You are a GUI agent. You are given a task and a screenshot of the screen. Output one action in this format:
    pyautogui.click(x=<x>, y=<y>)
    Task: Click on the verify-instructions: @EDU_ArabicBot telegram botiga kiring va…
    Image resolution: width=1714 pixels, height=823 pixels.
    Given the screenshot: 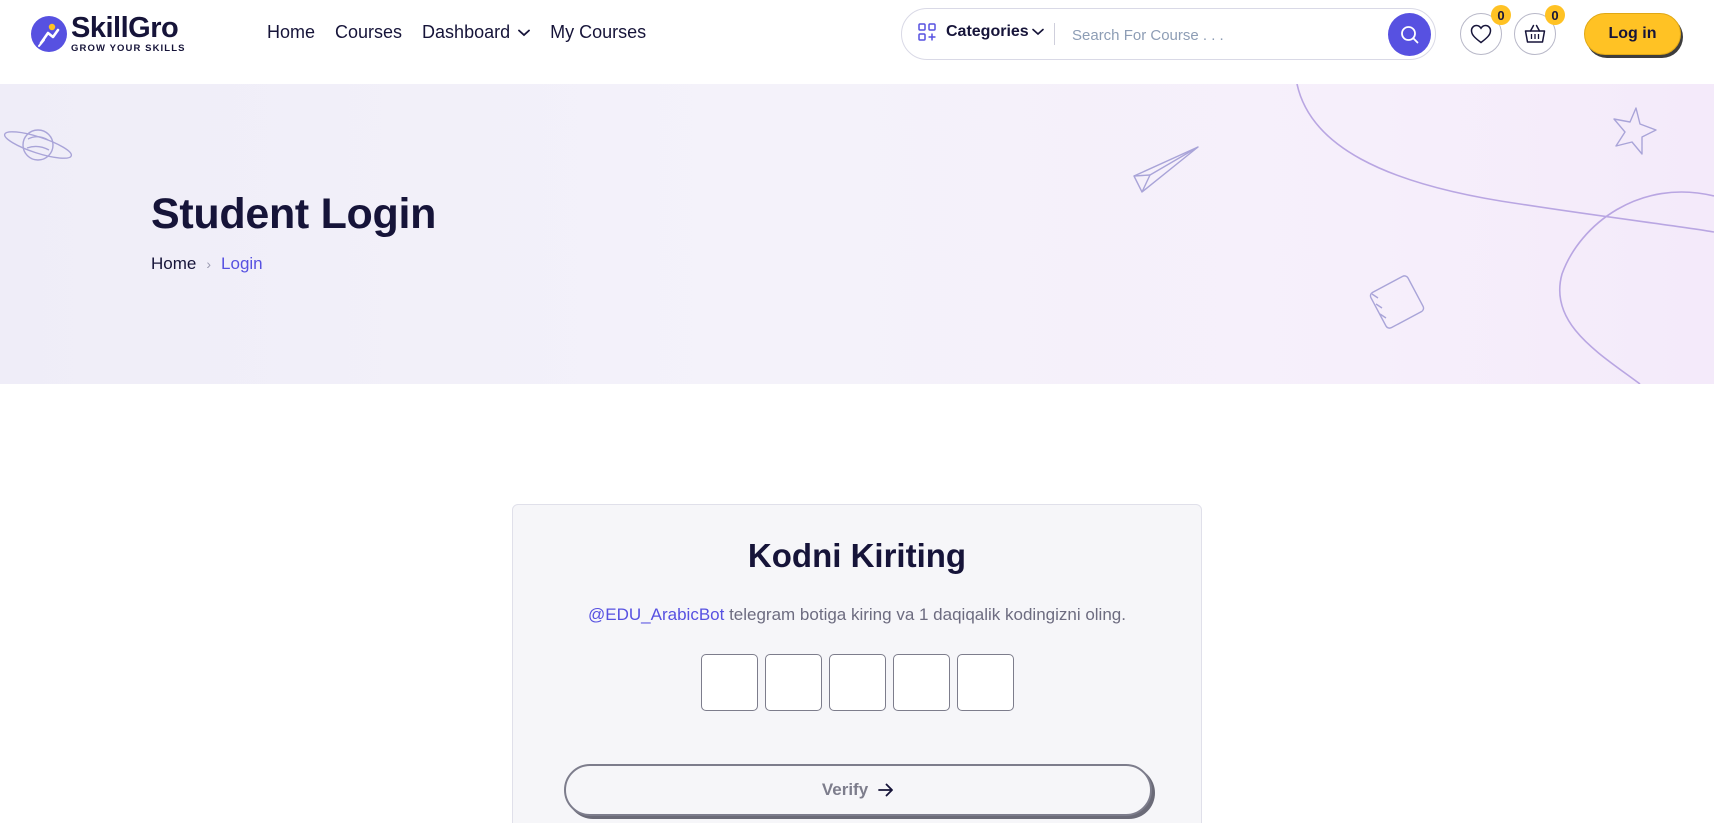 What is the action you would take?
    pyautogui.click(x=857, y=615)
    